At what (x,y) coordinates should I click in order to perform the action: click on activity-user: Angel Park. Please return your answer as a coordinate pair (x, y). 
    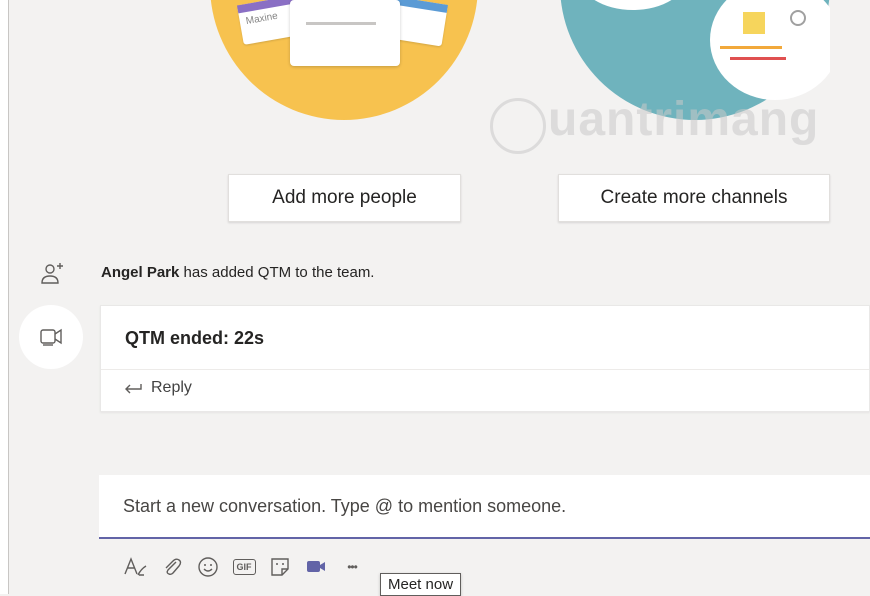
    Looking at the image, I should click on (140, 272).